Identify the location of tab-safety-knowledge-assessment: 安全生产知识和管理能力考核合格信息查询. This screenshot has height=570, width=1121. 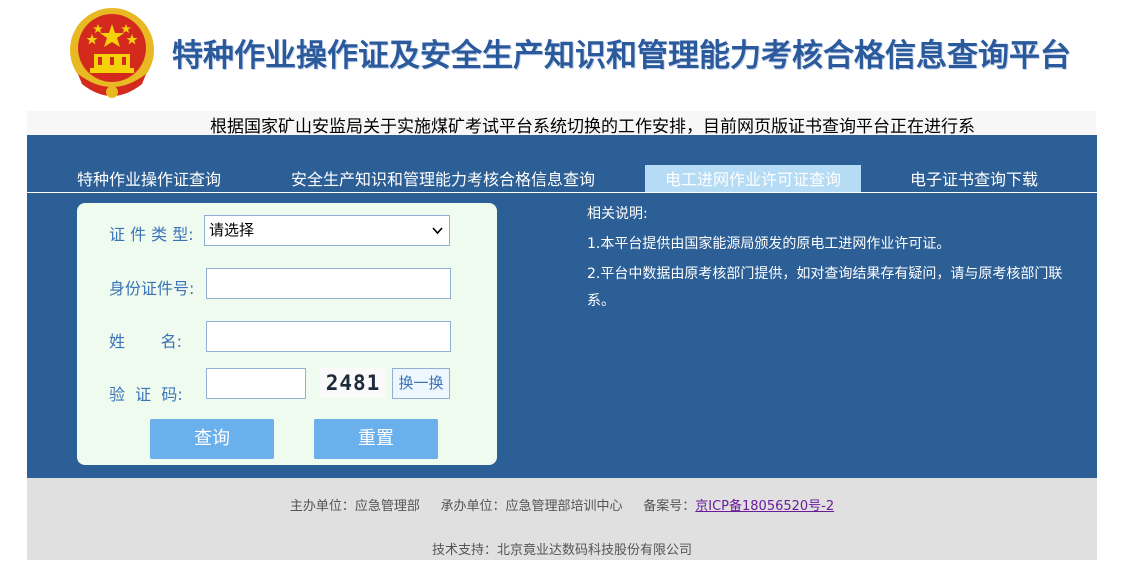
(443, 178).